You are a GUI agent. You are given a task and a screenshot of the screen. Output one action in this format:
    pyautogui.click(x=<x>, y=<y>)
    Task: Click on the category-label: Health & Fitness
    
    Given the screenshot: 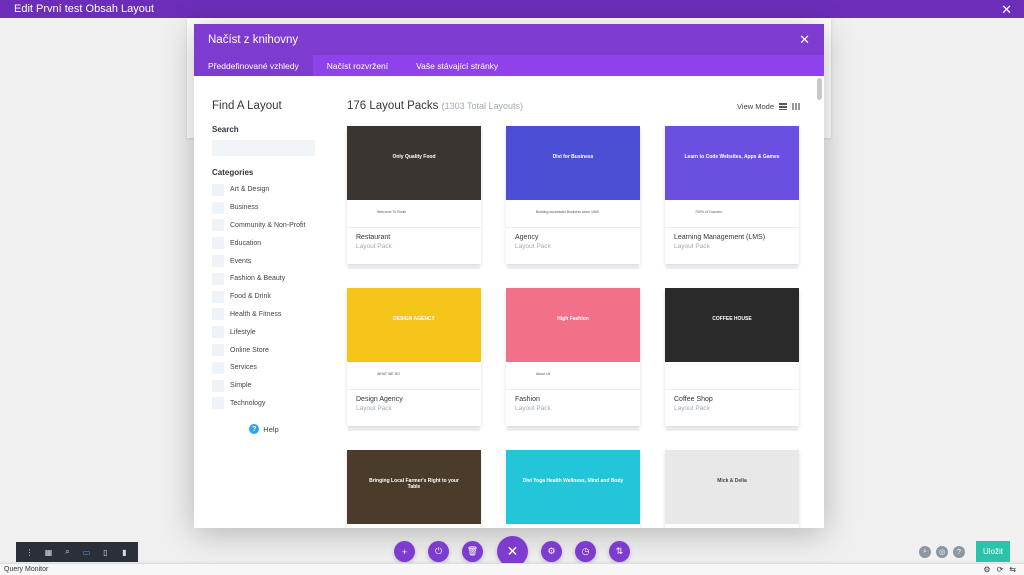 What is the action you would take?
    pyautogui.click(x=256, y=314)
    